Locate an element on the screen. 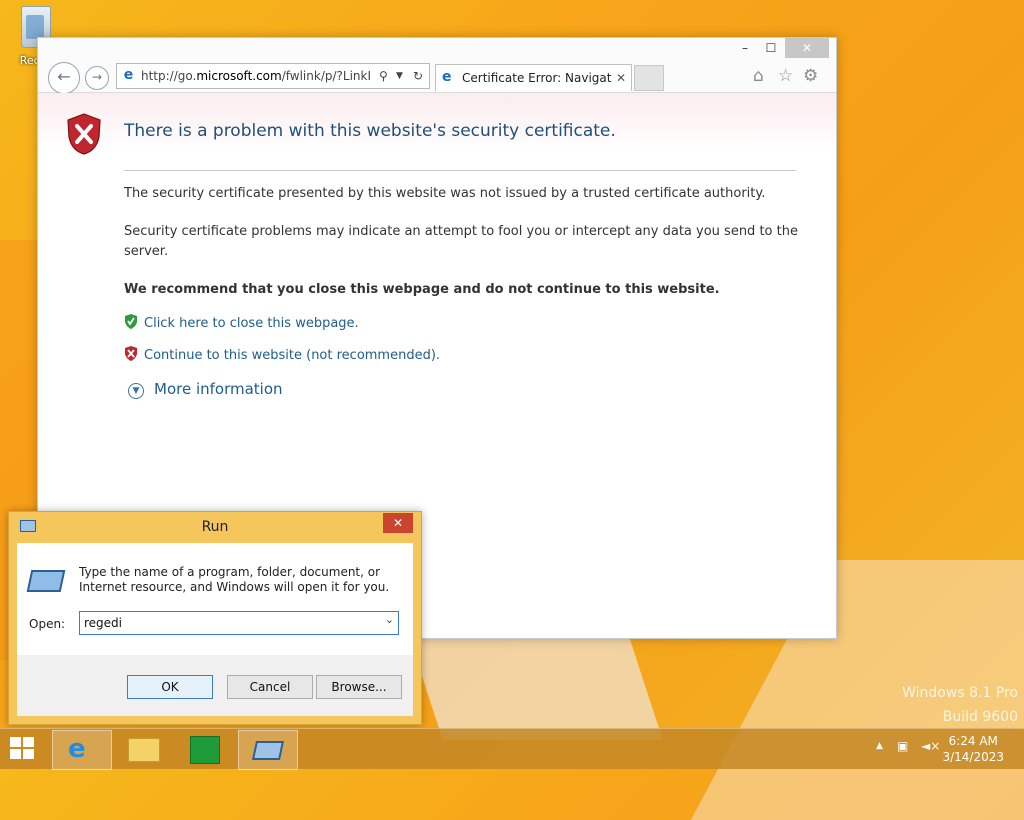 This screenshot has width=1024, height=820. ie-tab-icon: e is located at coordinates (447, 77).